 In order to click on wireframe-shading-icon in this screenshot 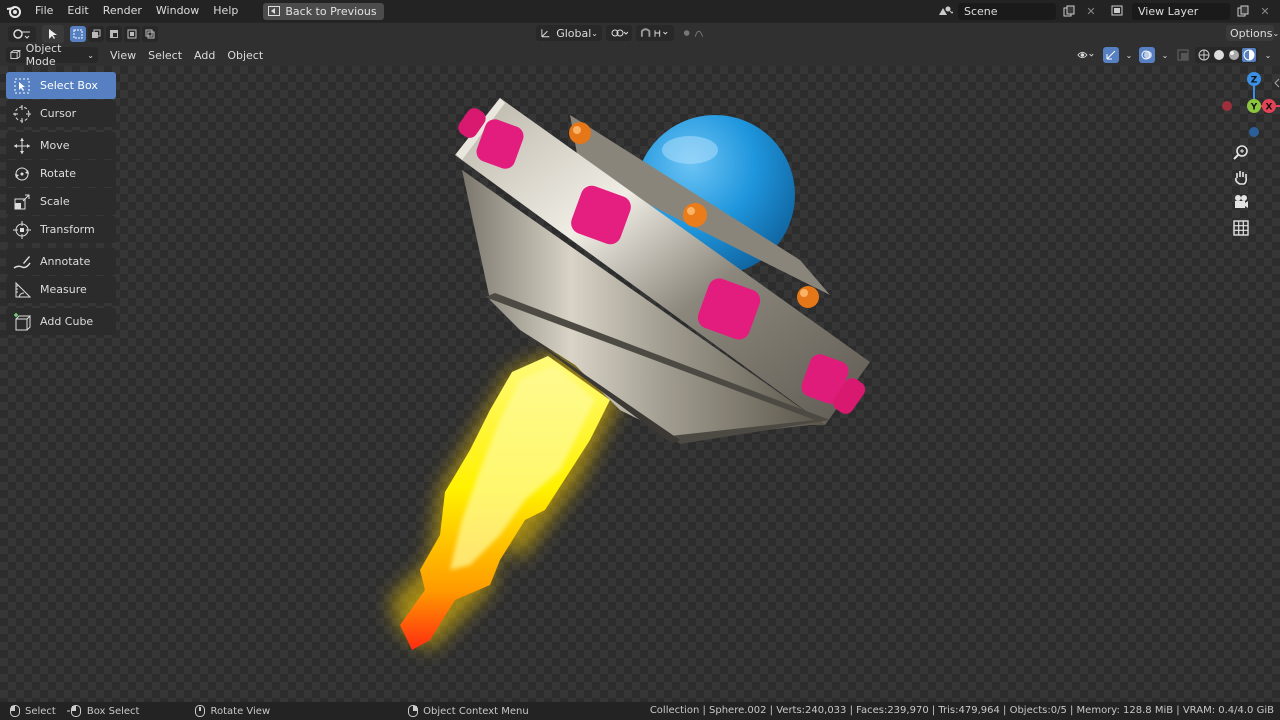, I will do `click(1204, 55)`.